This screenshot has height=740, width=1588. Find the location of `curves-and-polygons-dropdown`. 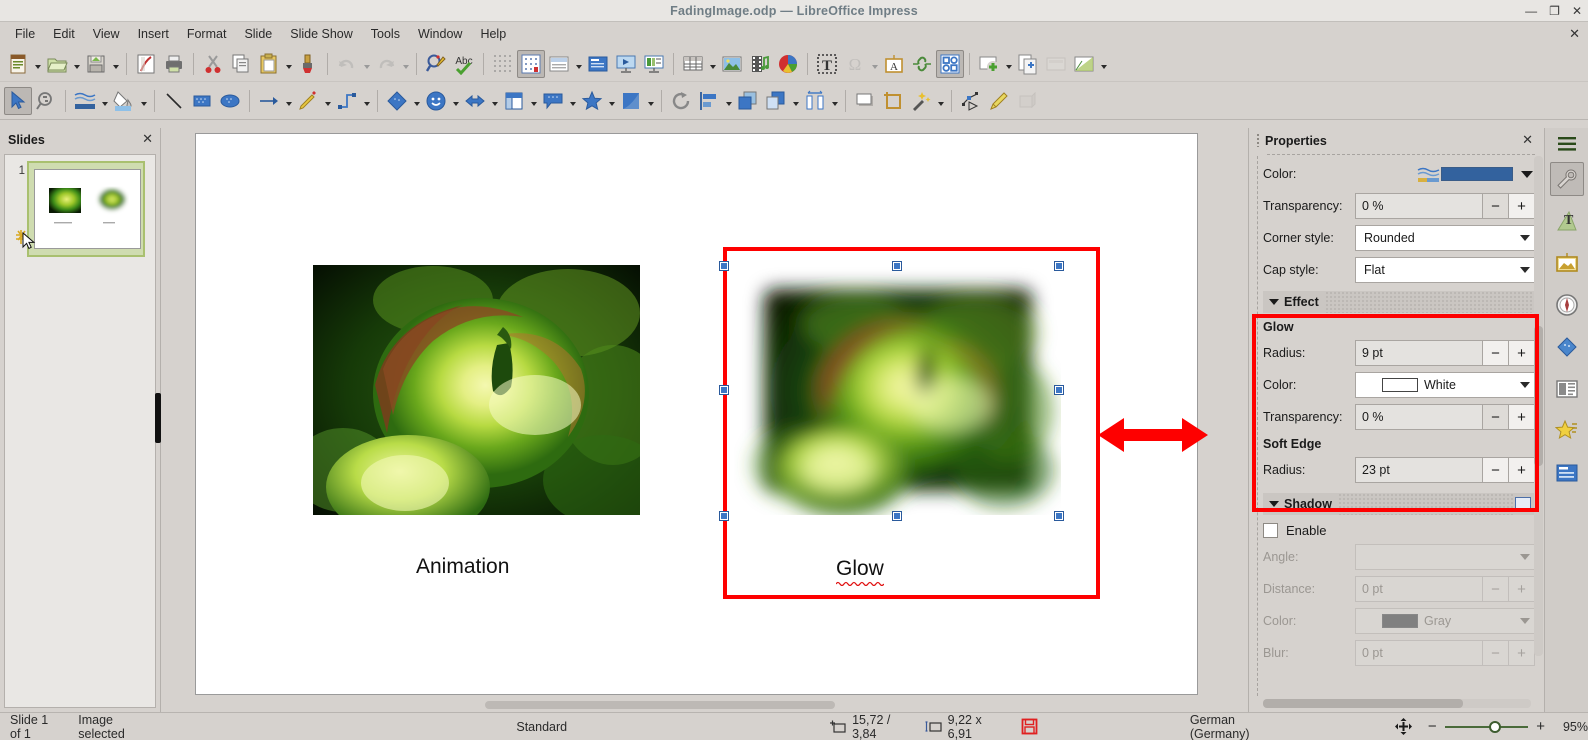

curves-and-polygons-dropdown is located at coordinates (327, 101).